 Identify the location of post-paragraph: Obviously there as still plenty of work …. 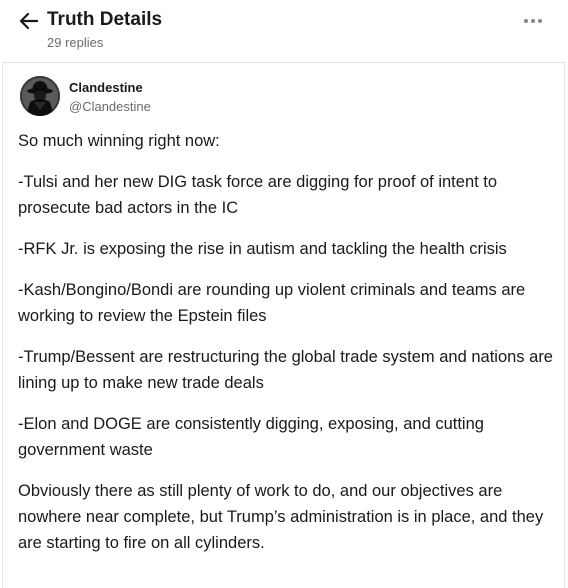
(281, 517).